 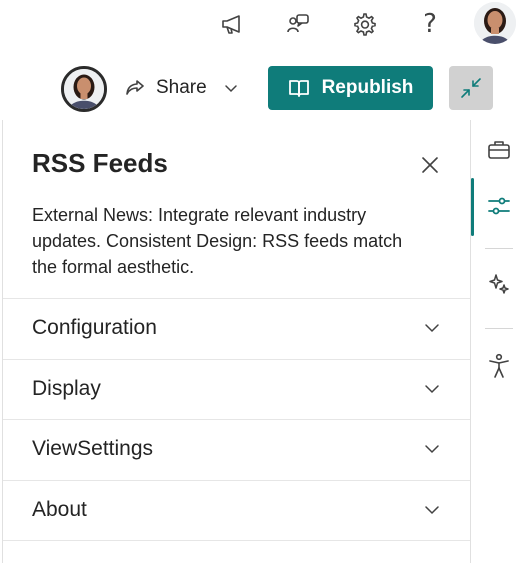 I want to click on republish-label: Republish, so click(x=367, y=87).